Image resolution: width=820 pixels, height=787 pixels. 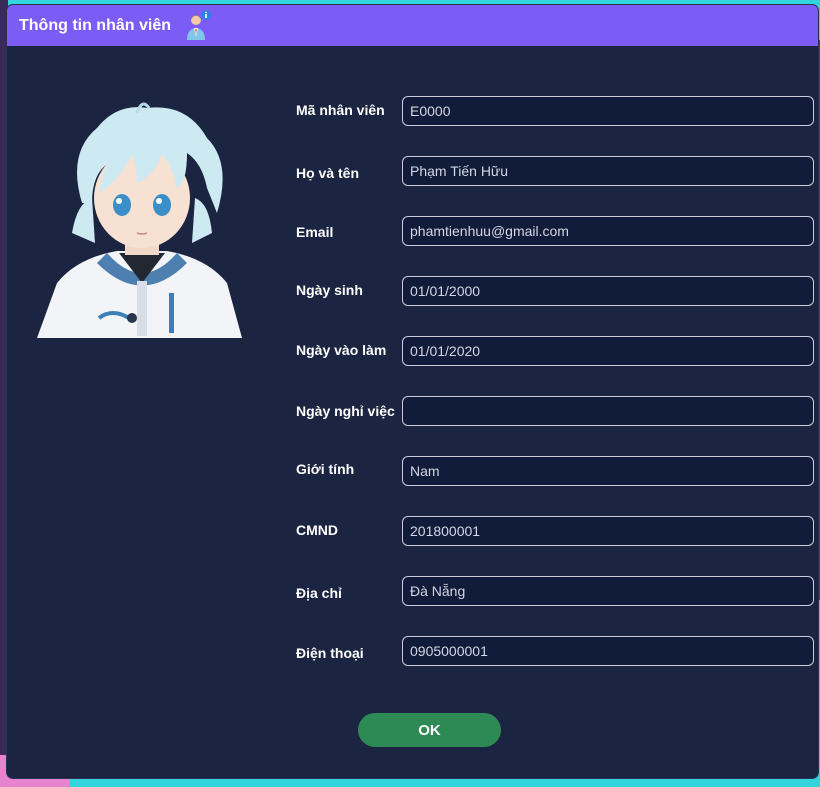 What do you see at coordinates (345, 411) in the screenshot?
I see `leave-date-label: Ngày nghỉ việc` at bounding box center [345, 411].